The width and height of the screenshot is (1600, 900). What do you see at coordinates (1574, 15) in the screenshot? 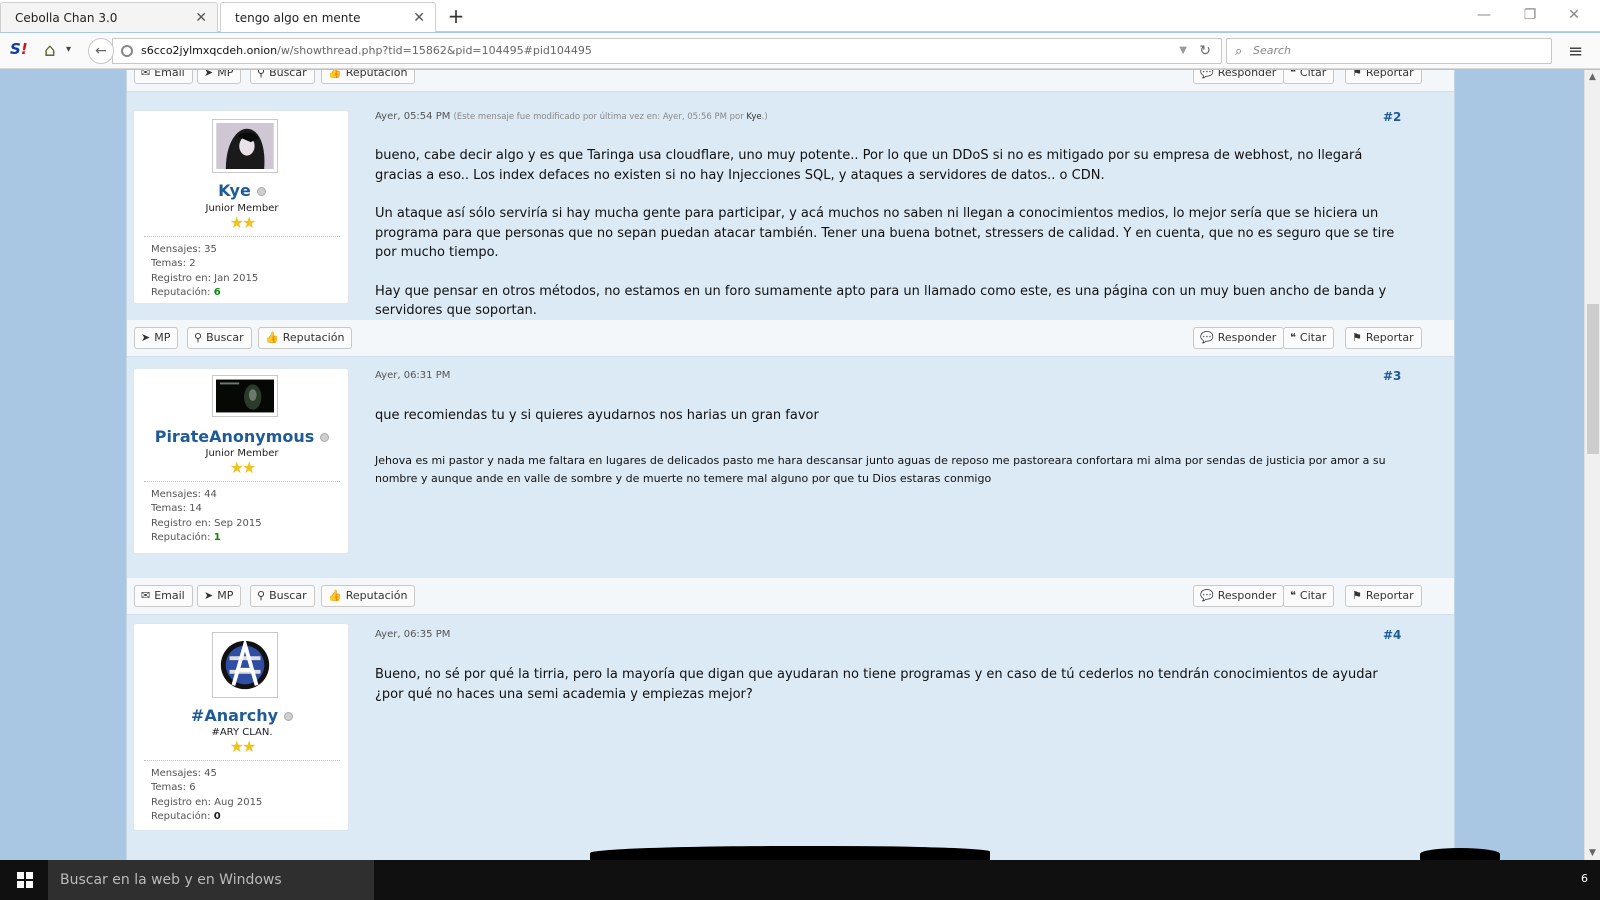
I see `close-window-icon: ✕` at bounding box center [1574, 15].